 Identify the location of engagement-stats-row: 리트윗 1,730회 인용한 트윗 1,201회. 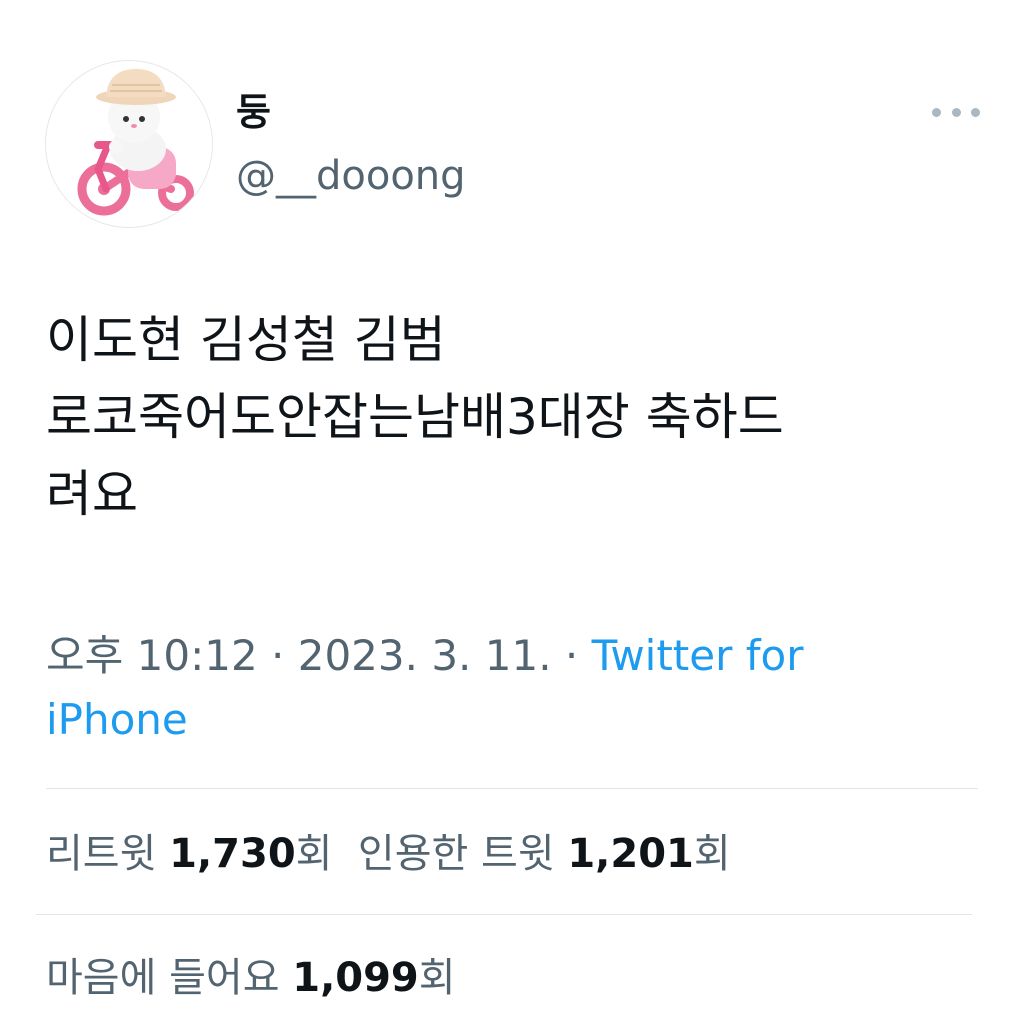
(388, 854).